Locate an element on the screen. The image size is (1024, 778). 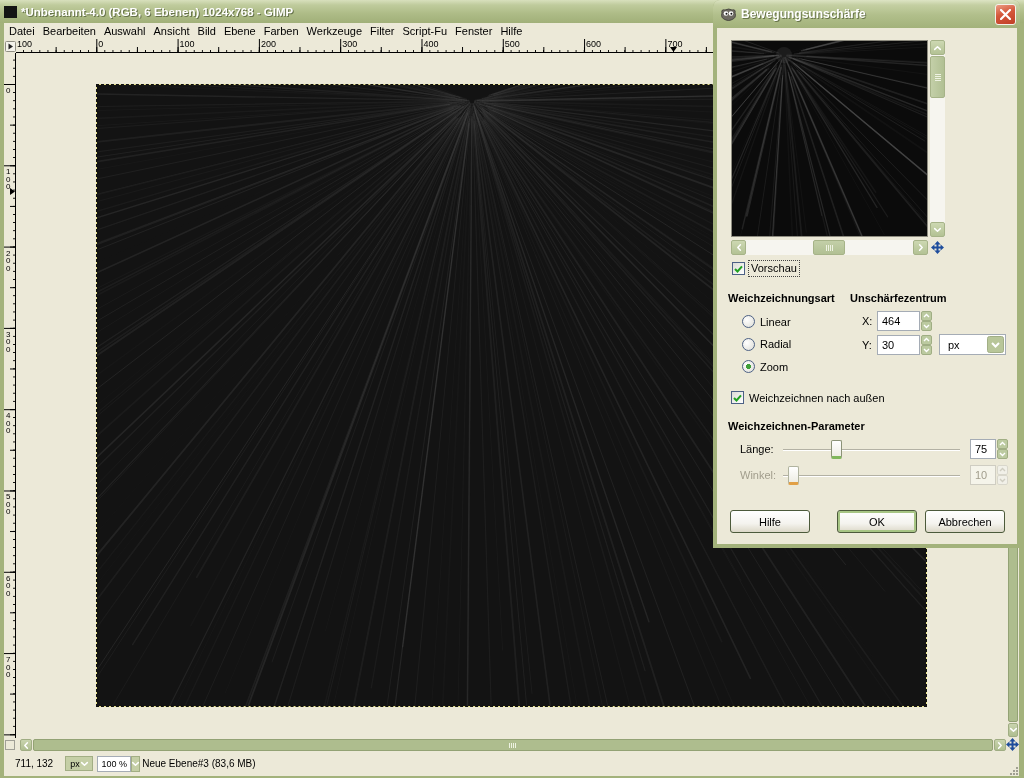
scroll-up-button is located at coordinates (937, 47).